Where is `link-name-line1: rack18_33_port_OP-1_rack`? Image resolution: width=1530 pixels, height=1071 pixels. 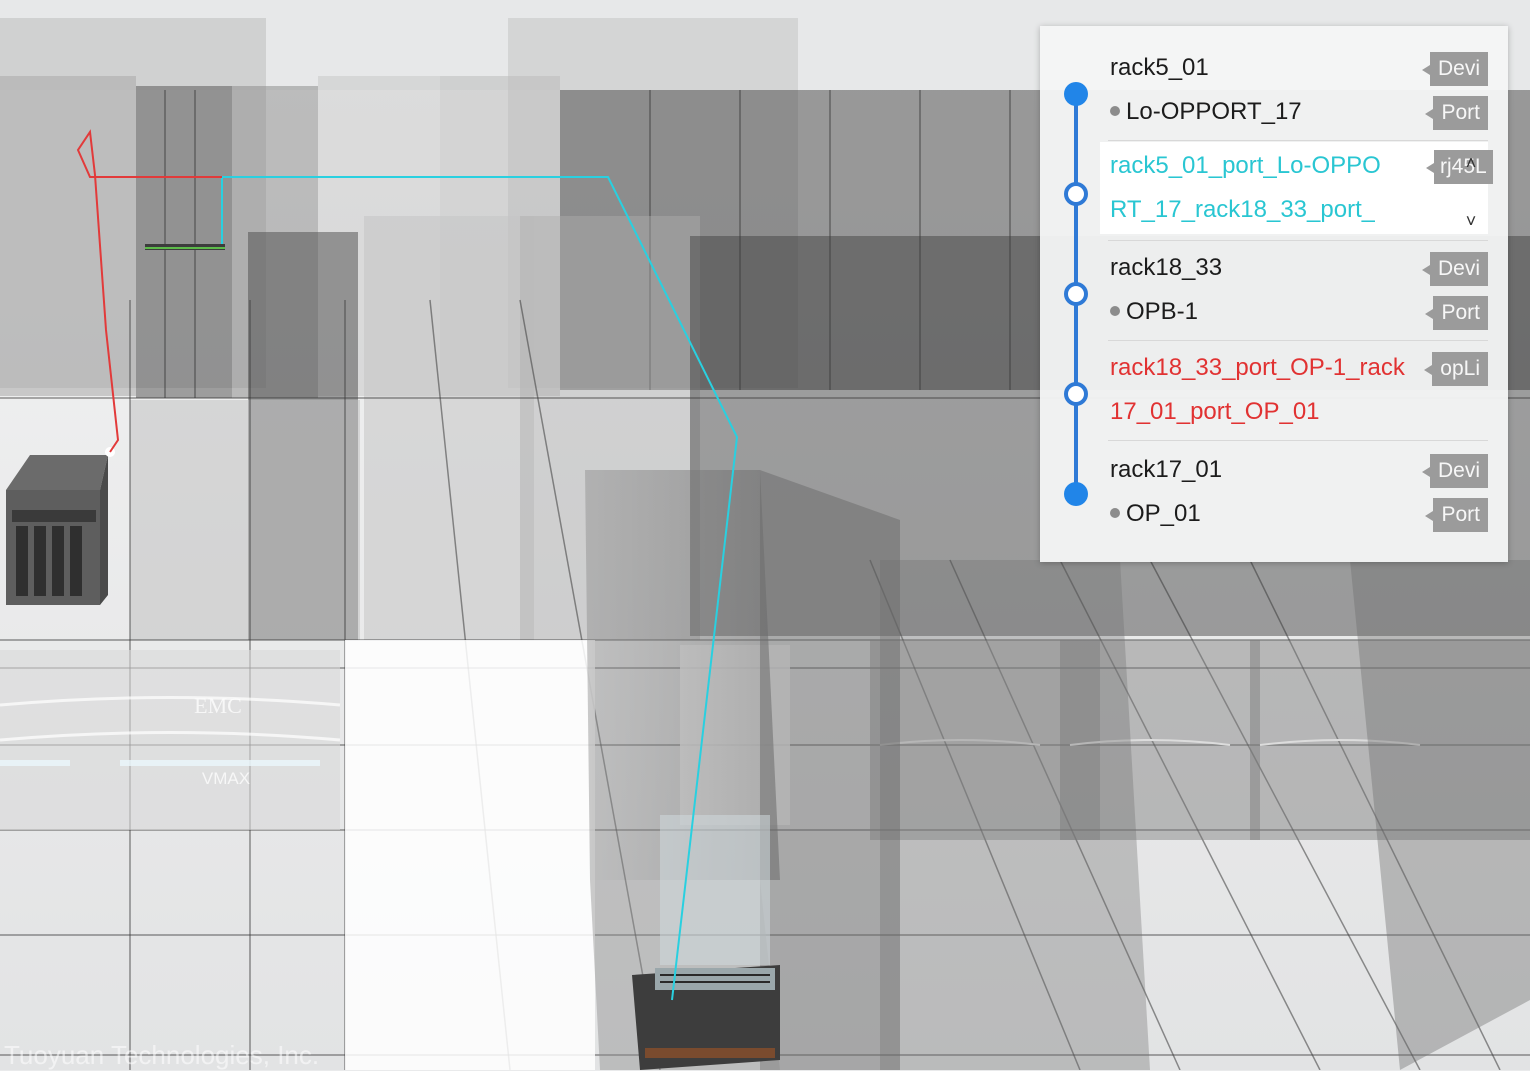
link-name-line1: rack18_33_port_OP-1_rack is located at coordinates (1257, 367).